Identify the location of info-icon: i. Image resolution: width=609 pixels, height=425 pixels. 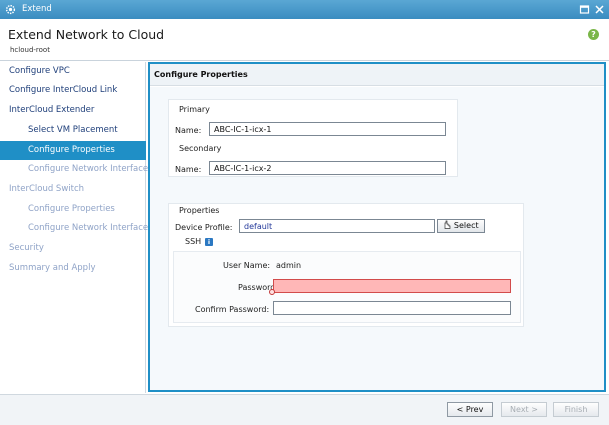
(209, 242).